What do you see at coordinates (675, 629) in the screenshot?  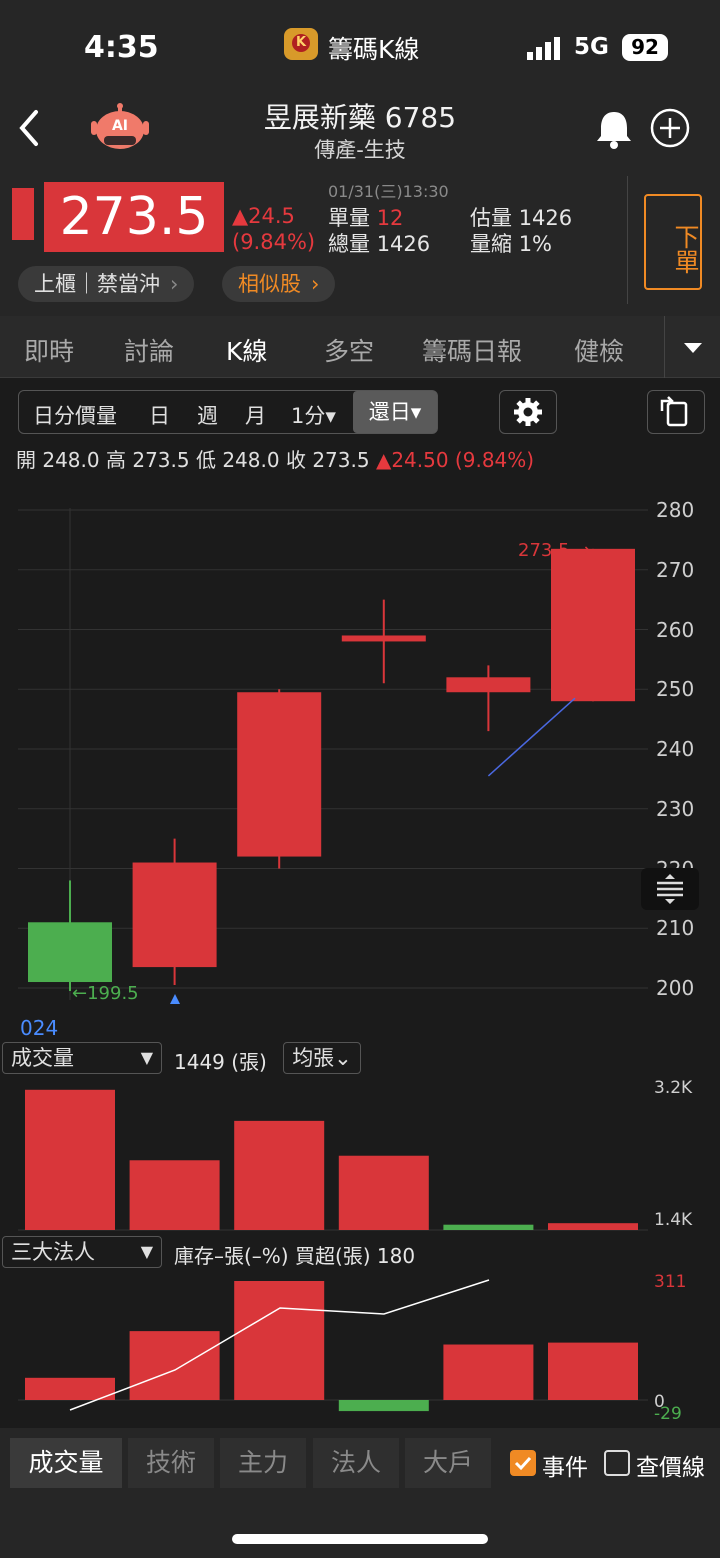 I see `price-axis-tick: 260` at bounding box center [675, 629].